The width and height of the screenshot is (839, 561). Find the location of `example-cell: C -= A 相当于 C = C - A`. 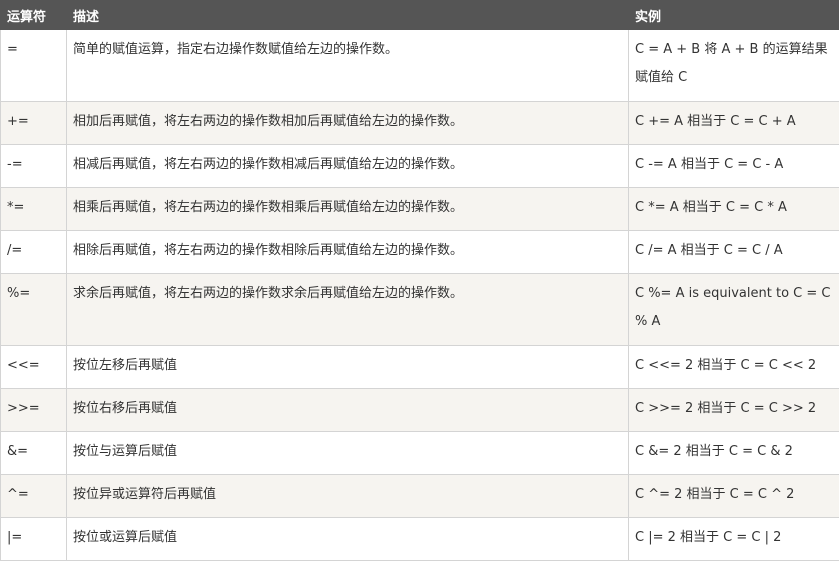

example-cell: C -= A 相当于 C = C - A is located at coordinates (734, 166).